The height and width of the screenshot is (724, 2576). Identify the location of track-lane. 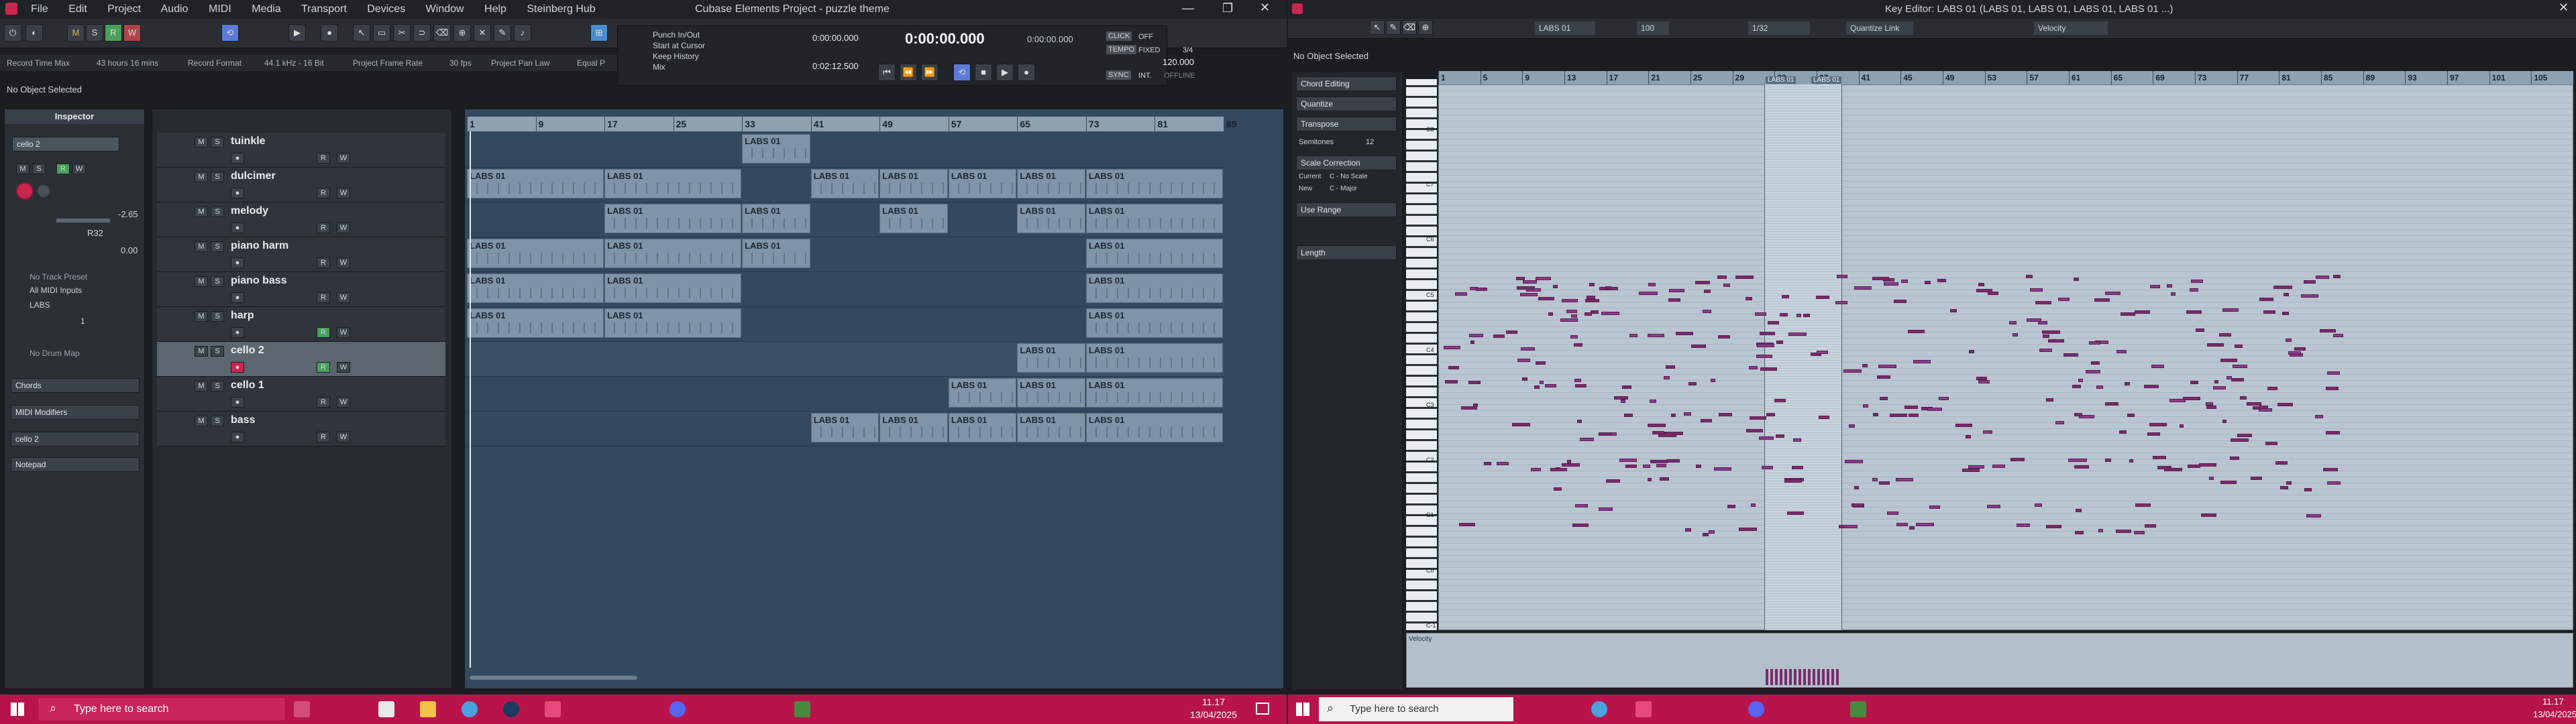
(845, 150).